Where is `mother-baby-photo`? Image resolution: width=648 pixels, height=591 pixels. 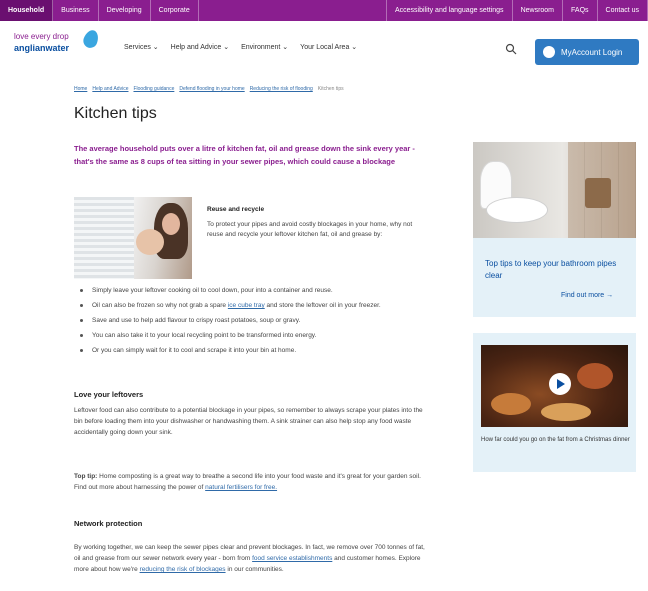
mother-baby-photo is located at coordinates (133, 238).